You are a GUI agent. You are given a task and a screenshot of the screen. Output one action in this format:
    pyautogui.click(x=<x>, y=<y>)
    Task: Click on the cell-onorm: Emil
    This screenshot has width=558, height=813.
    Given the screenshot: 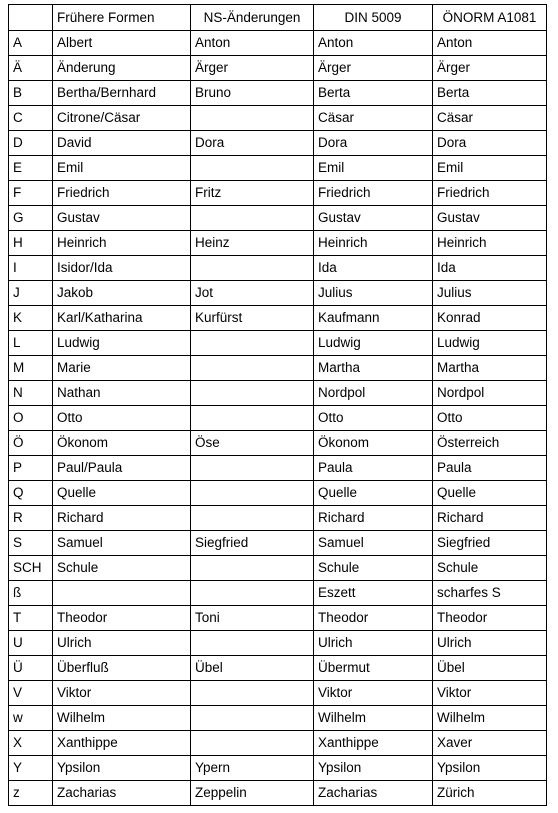 What is the action you would take?
    pyautogui.click(x=489, y=168)
    